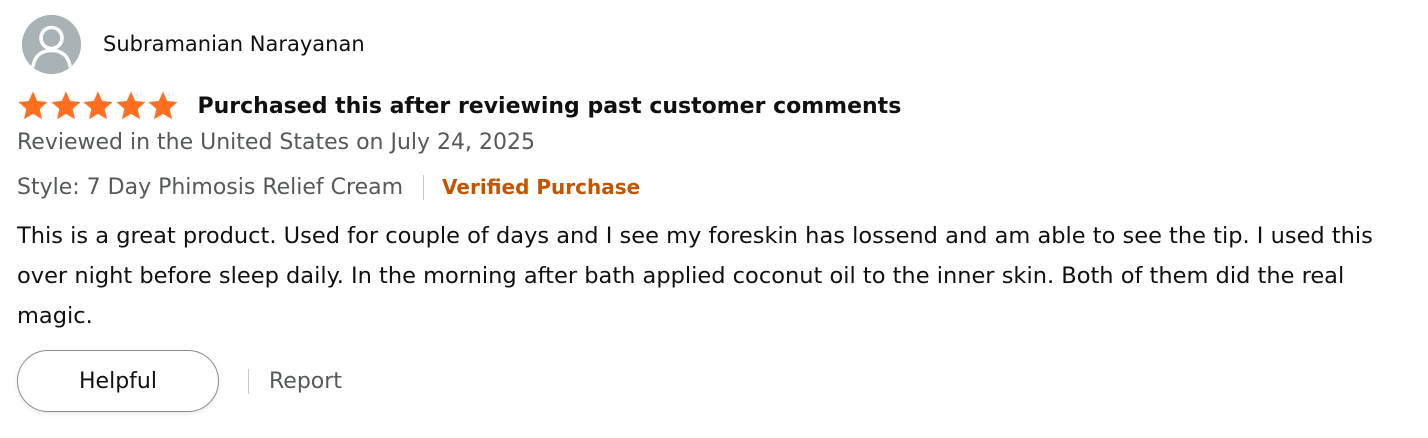 Image resolution: width=1428 pixels, height=438 pixels. Describe the element at coordinates (210, 187) in the screenshot. I see `product-style: Style: 7 Day Phimosis Relief Cream` at that location.